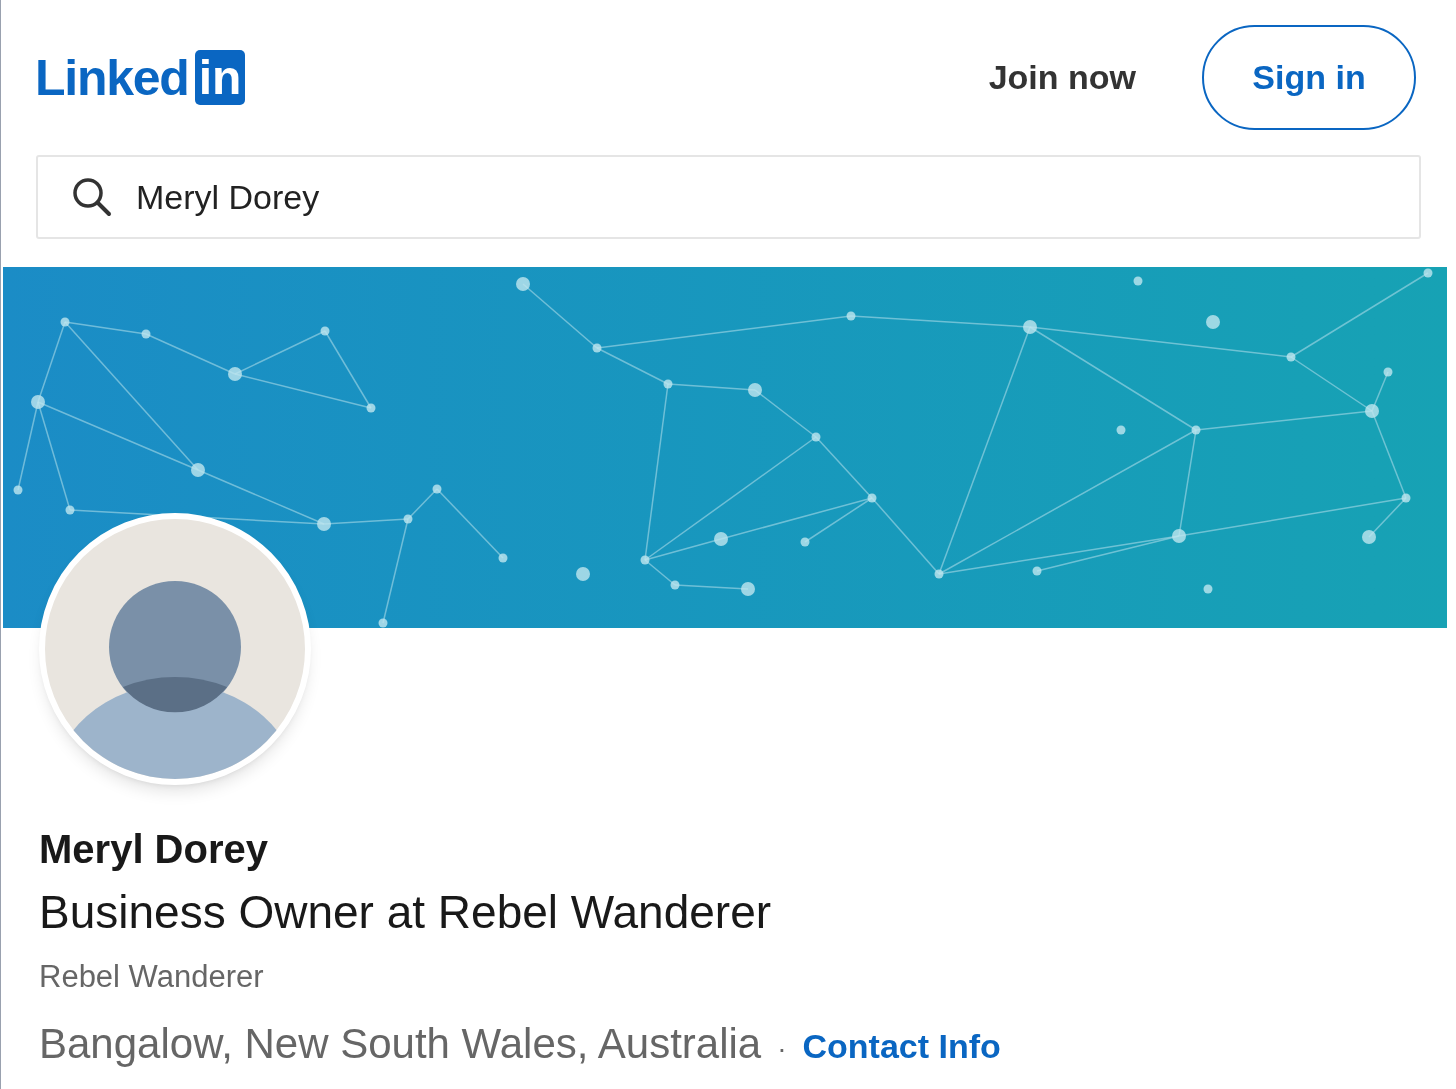  What do you see at coordinates (112, 77) in the screenshot?
I see `logo-wordmark: Linked` at bounding box center [112, 77].